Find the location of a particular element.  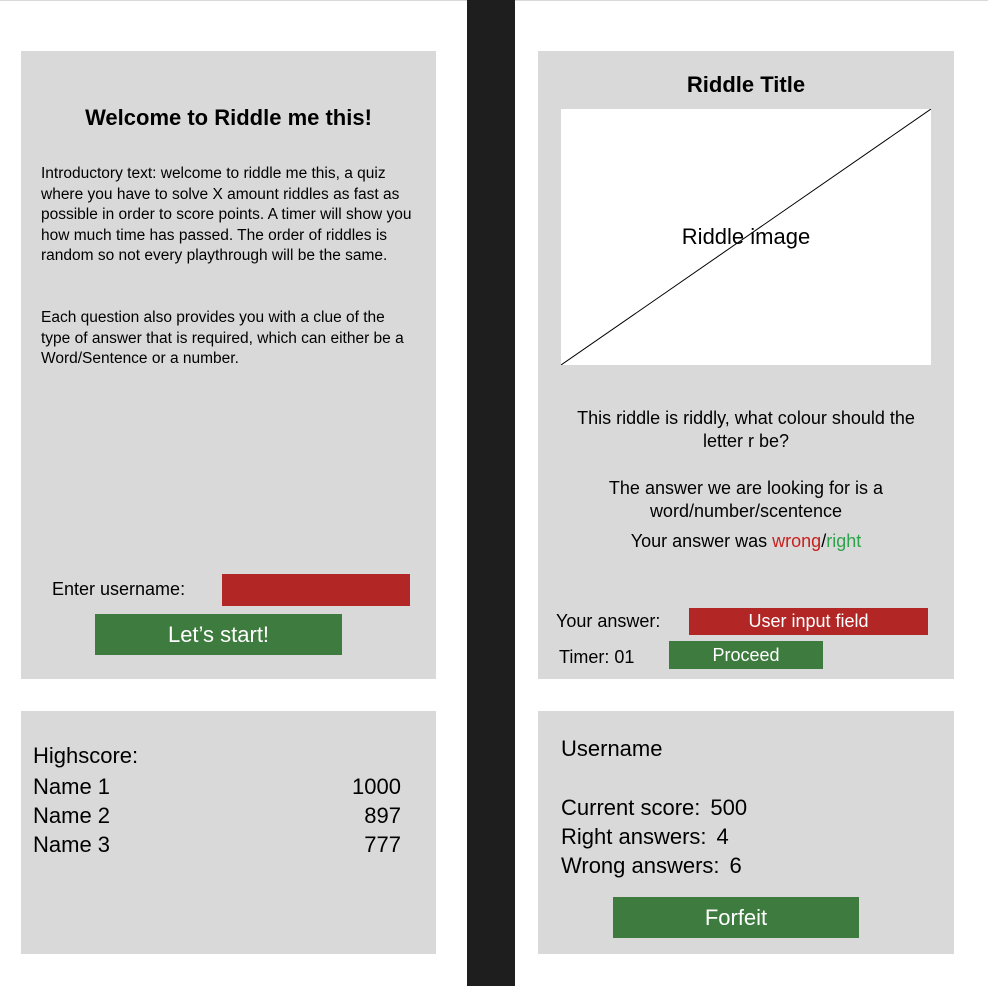

highscore-score: 777 is located at coordinates (382, 844).